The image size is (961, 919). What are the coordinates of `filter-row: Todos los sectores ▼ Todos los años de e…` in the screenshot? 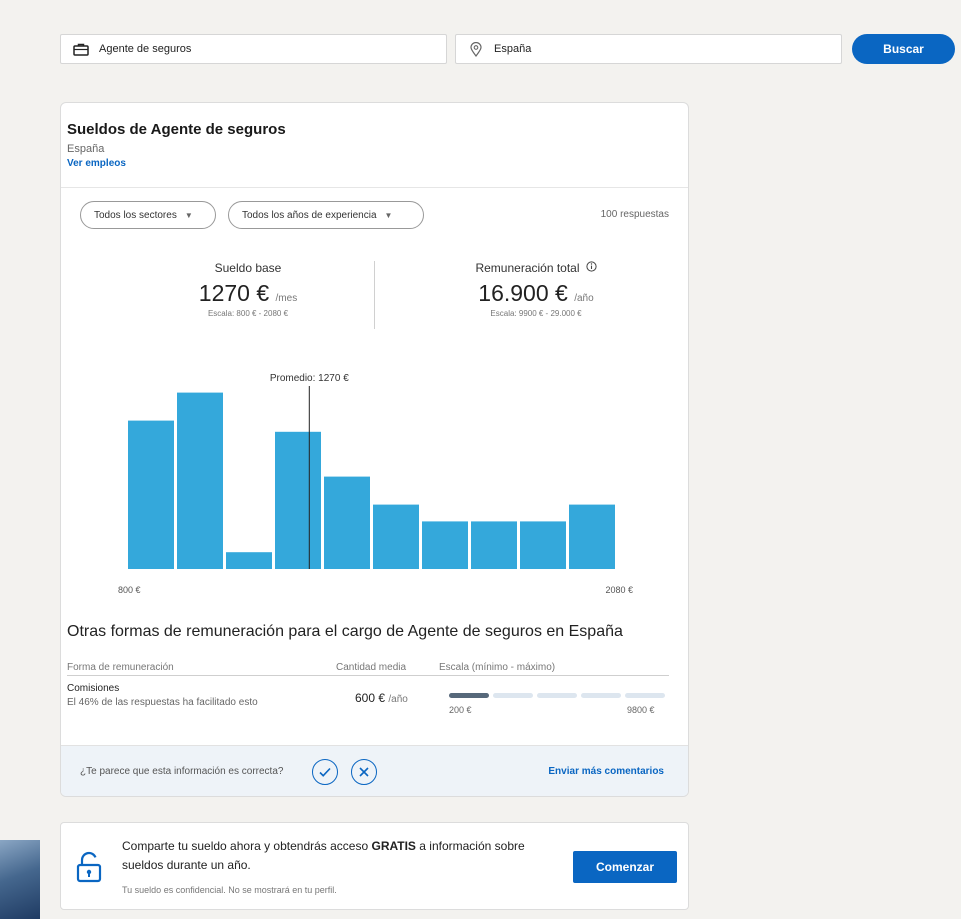 It's located at (374, 215).